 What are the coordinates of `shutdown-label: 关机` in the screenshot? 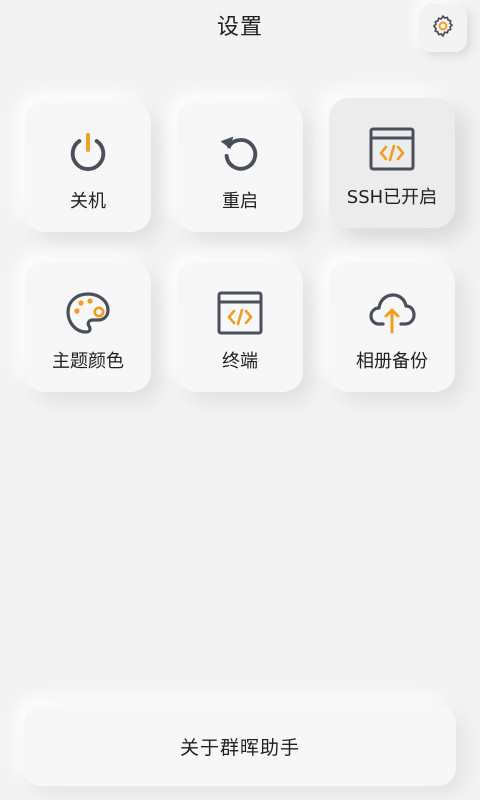 It's located at (88, 201).